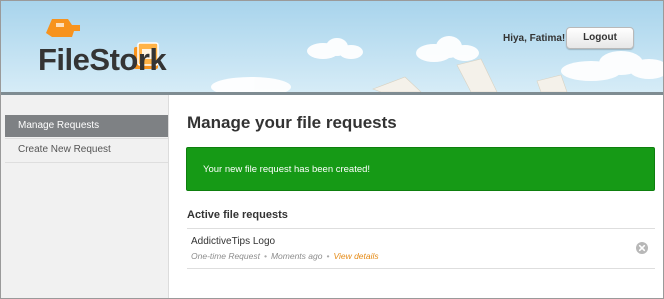 The image size is (664, 299). I want to click on request-type: One-time Request, so click(225, 256).